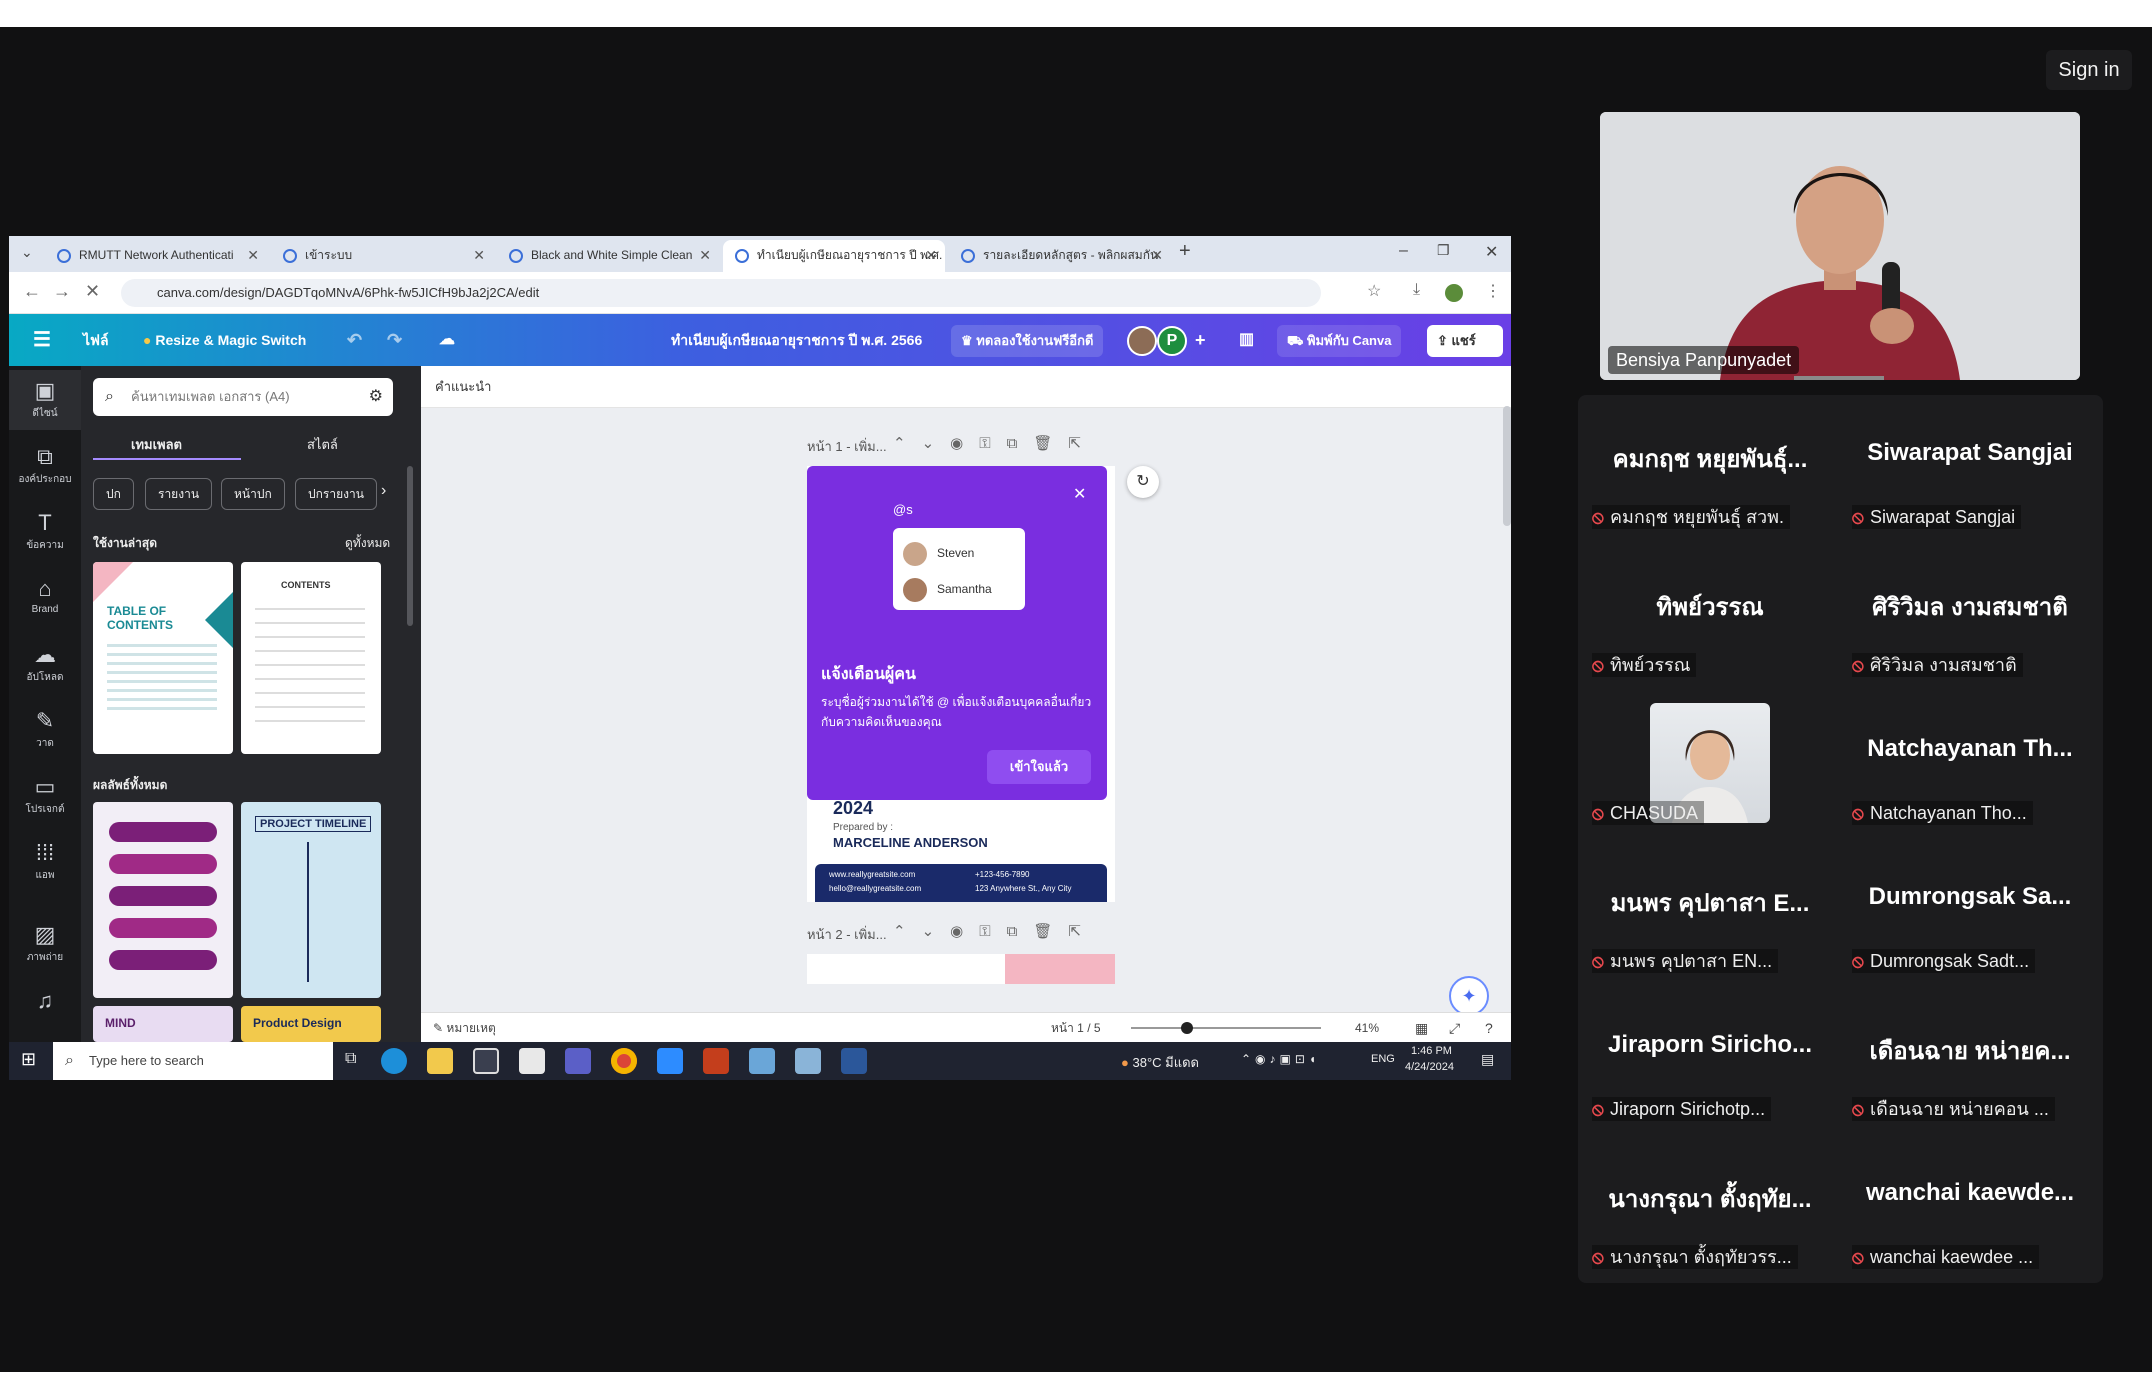 The width and height of the screenshot is (2152, 1399). I want to click on hamburger-menu-icon: ☰, so click(42, 340).